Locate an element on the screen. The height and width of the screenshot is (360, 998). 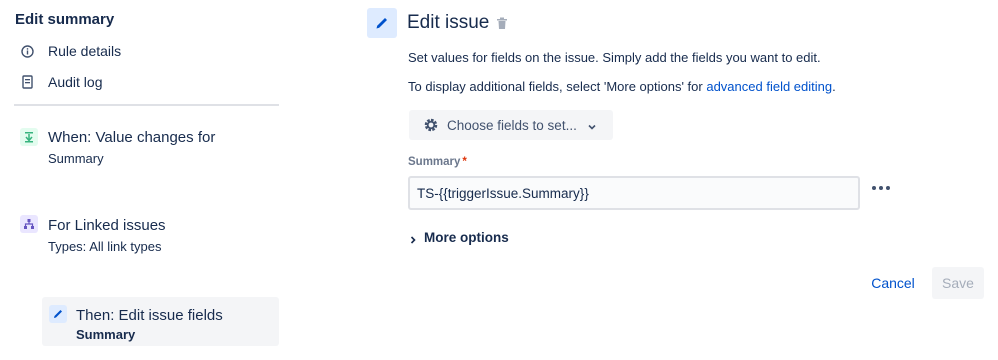
sidebar-item-rule-details: Rule details is located at coordinates (70, 51).